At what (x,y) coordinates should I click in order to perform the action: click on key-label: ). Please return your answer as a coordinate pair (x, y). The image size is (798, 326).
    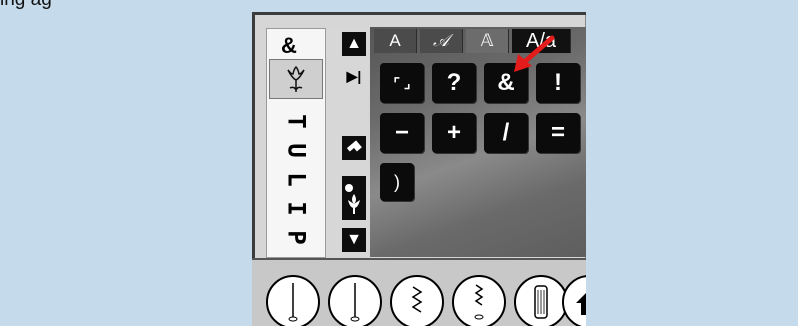
    Looking at the image, I should click on (397, 181).